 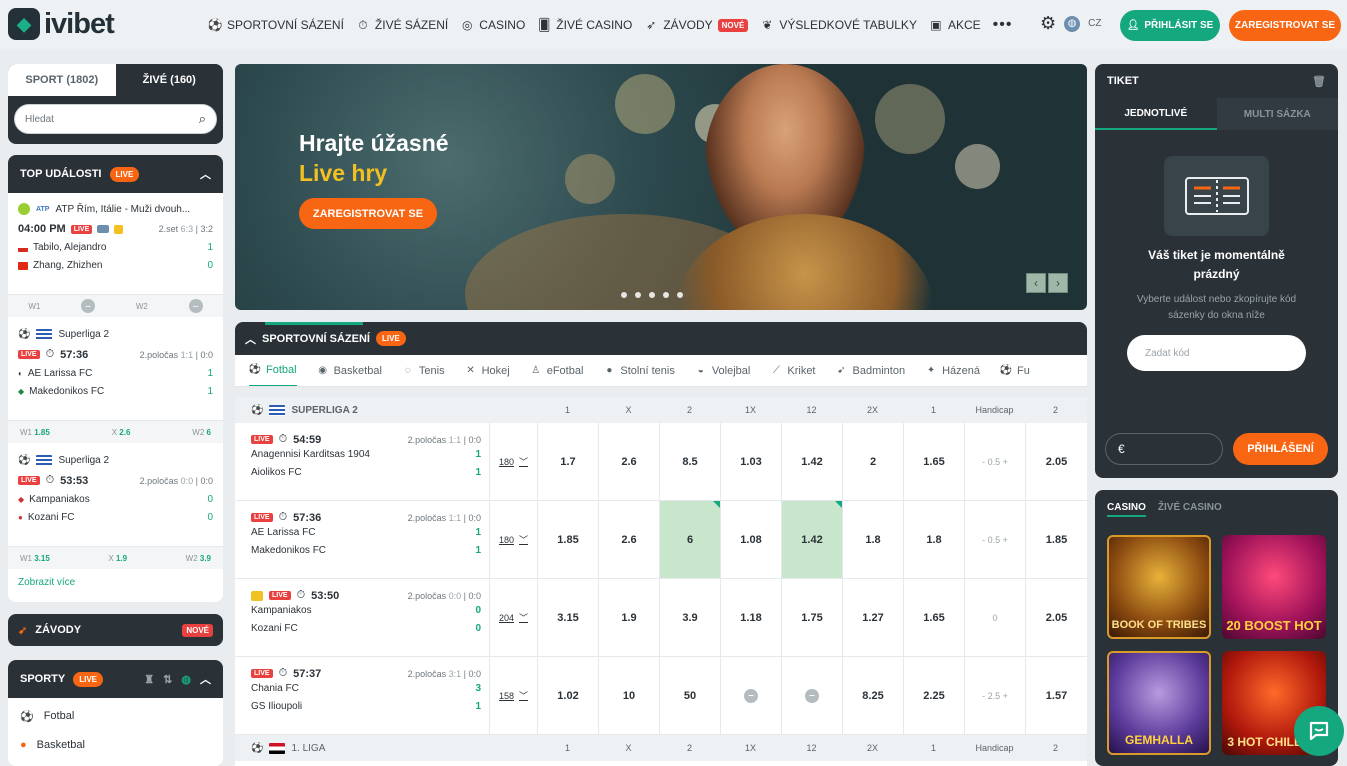 I want to click on tab-table-tennis: ● Stolní tenis, so click(x=638, y=370).